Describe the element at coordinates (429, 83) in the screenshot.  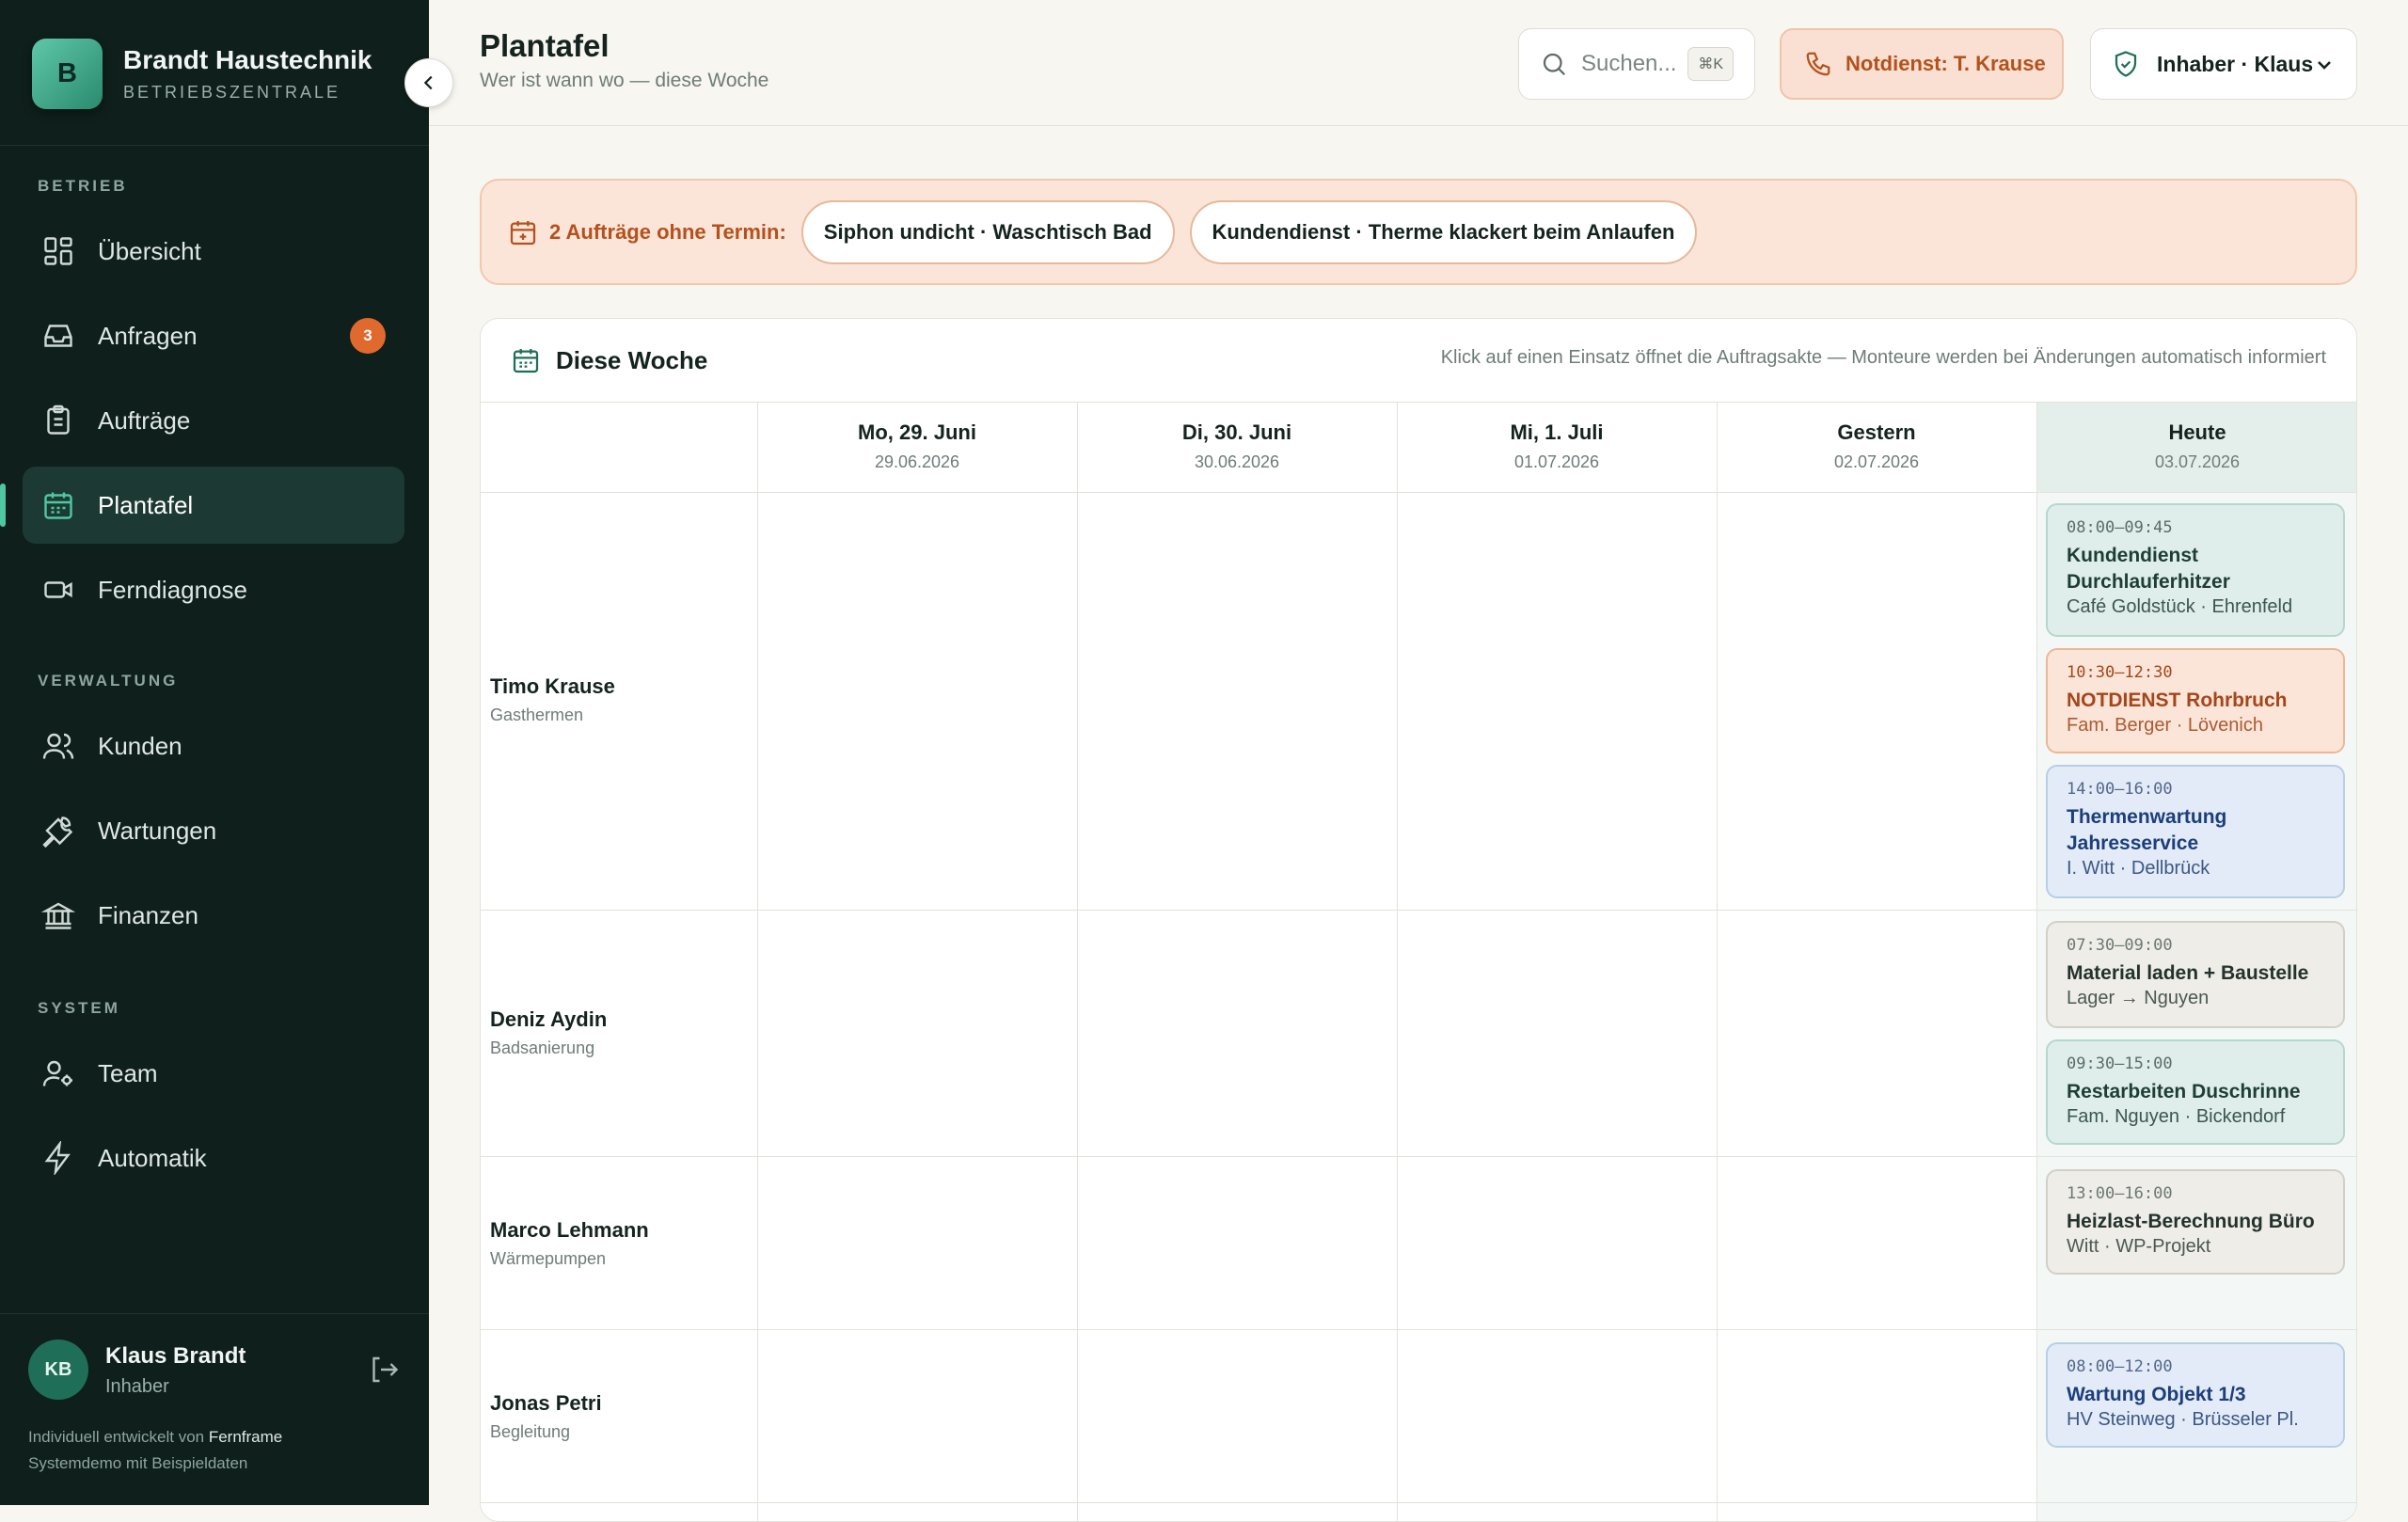
I see `collapse-sidebar-button` at that location.